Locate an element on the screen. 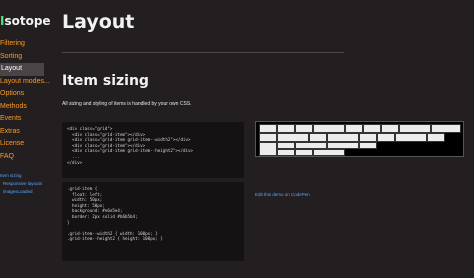  demo-grid is located at coordinates (360, 140).